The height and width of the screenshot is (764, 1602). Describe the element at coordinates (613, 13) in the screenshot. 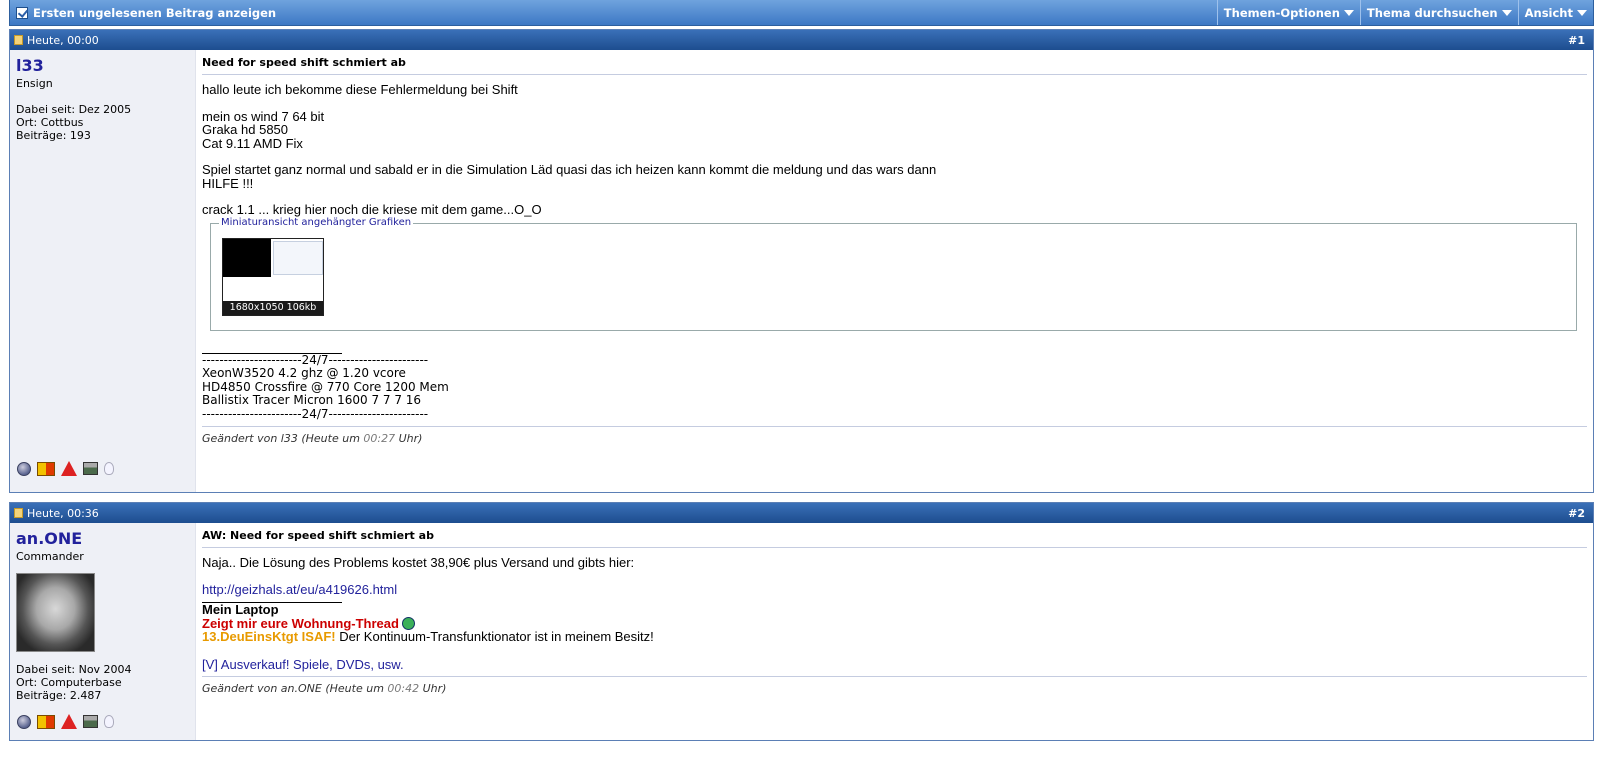

I see `first-unread-link: Ersten ungelesenen Beitrag anzeigen` at that location.